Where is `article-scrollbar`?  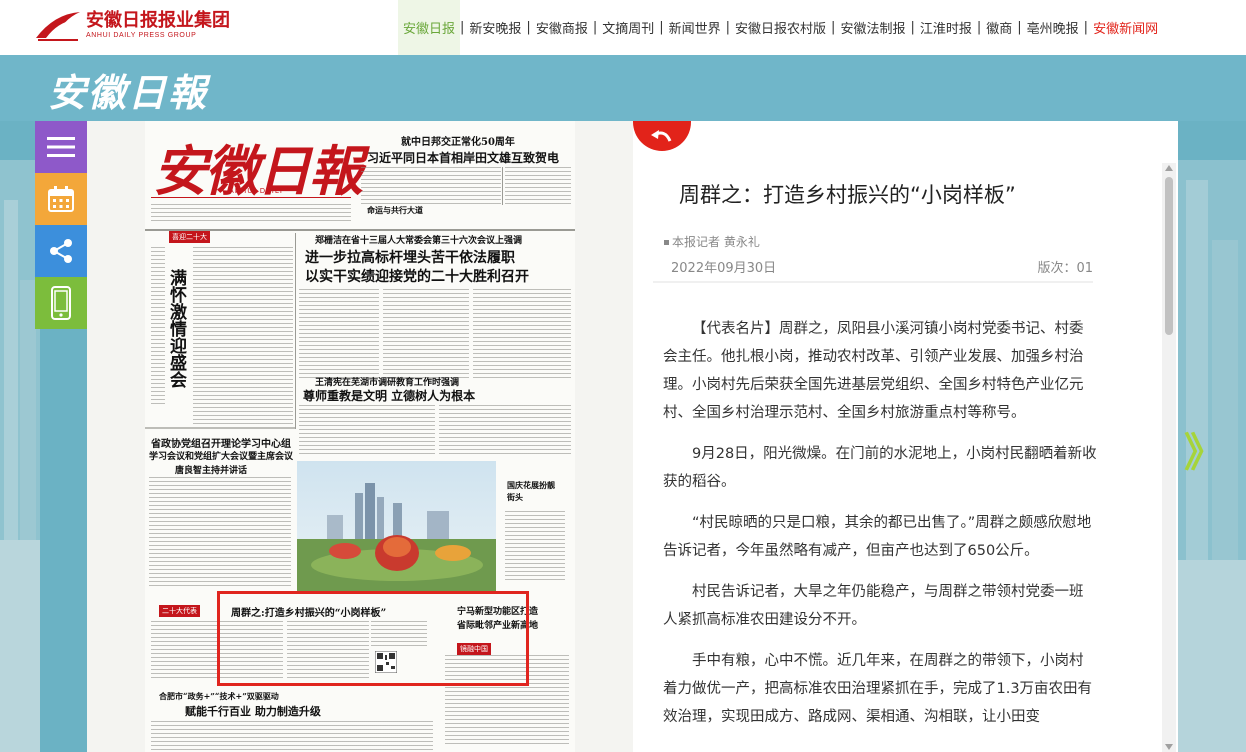 article-scrollbar is located at coordinates (1169, 457).